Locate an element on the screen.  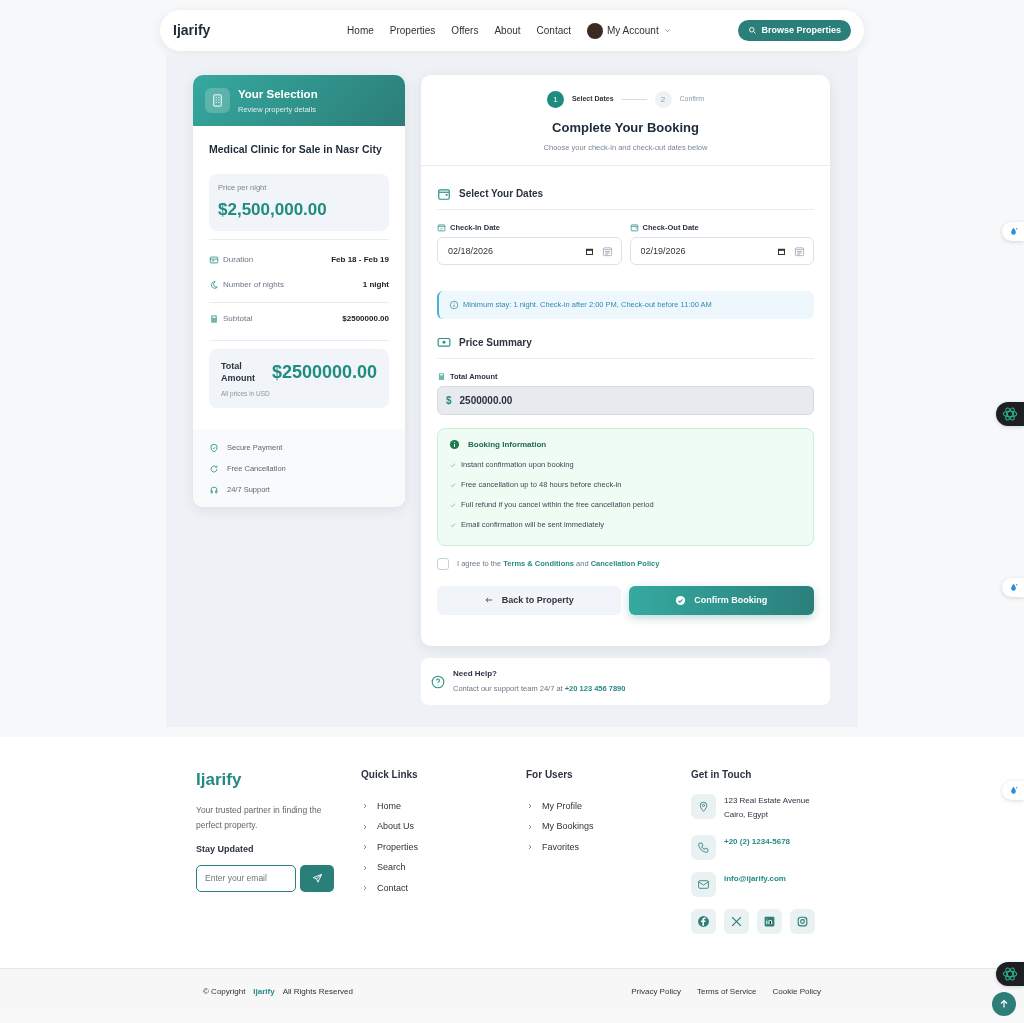
detail-value: $2500000.00 is located at coordinates (365, 319).